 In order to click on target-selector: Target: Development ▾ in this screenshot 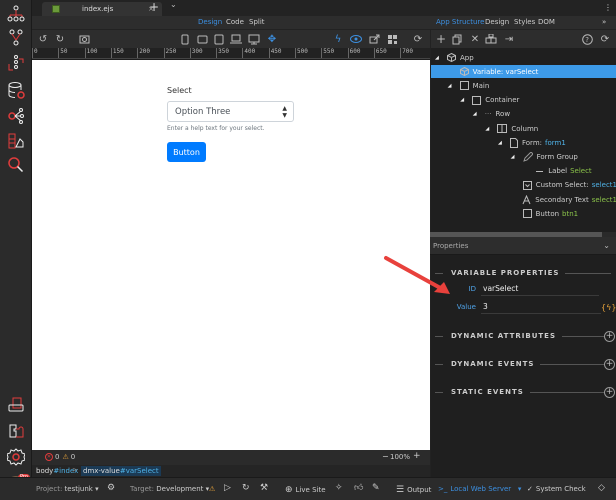, I will do `click(169, 489)`.